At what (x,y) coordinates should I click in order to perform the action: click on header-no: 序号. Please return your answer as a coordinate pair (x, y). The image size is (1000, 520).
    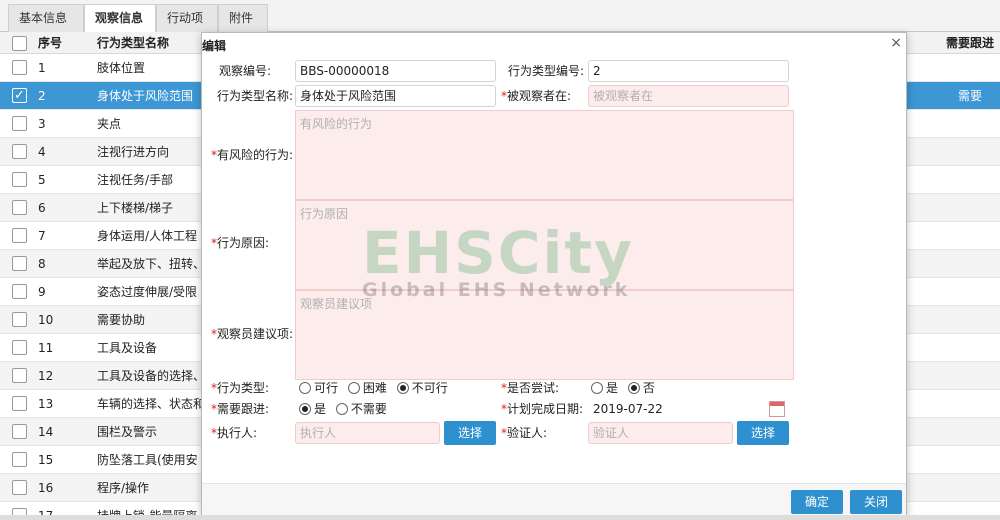
    Looking at the image, I should click on (50, 43).